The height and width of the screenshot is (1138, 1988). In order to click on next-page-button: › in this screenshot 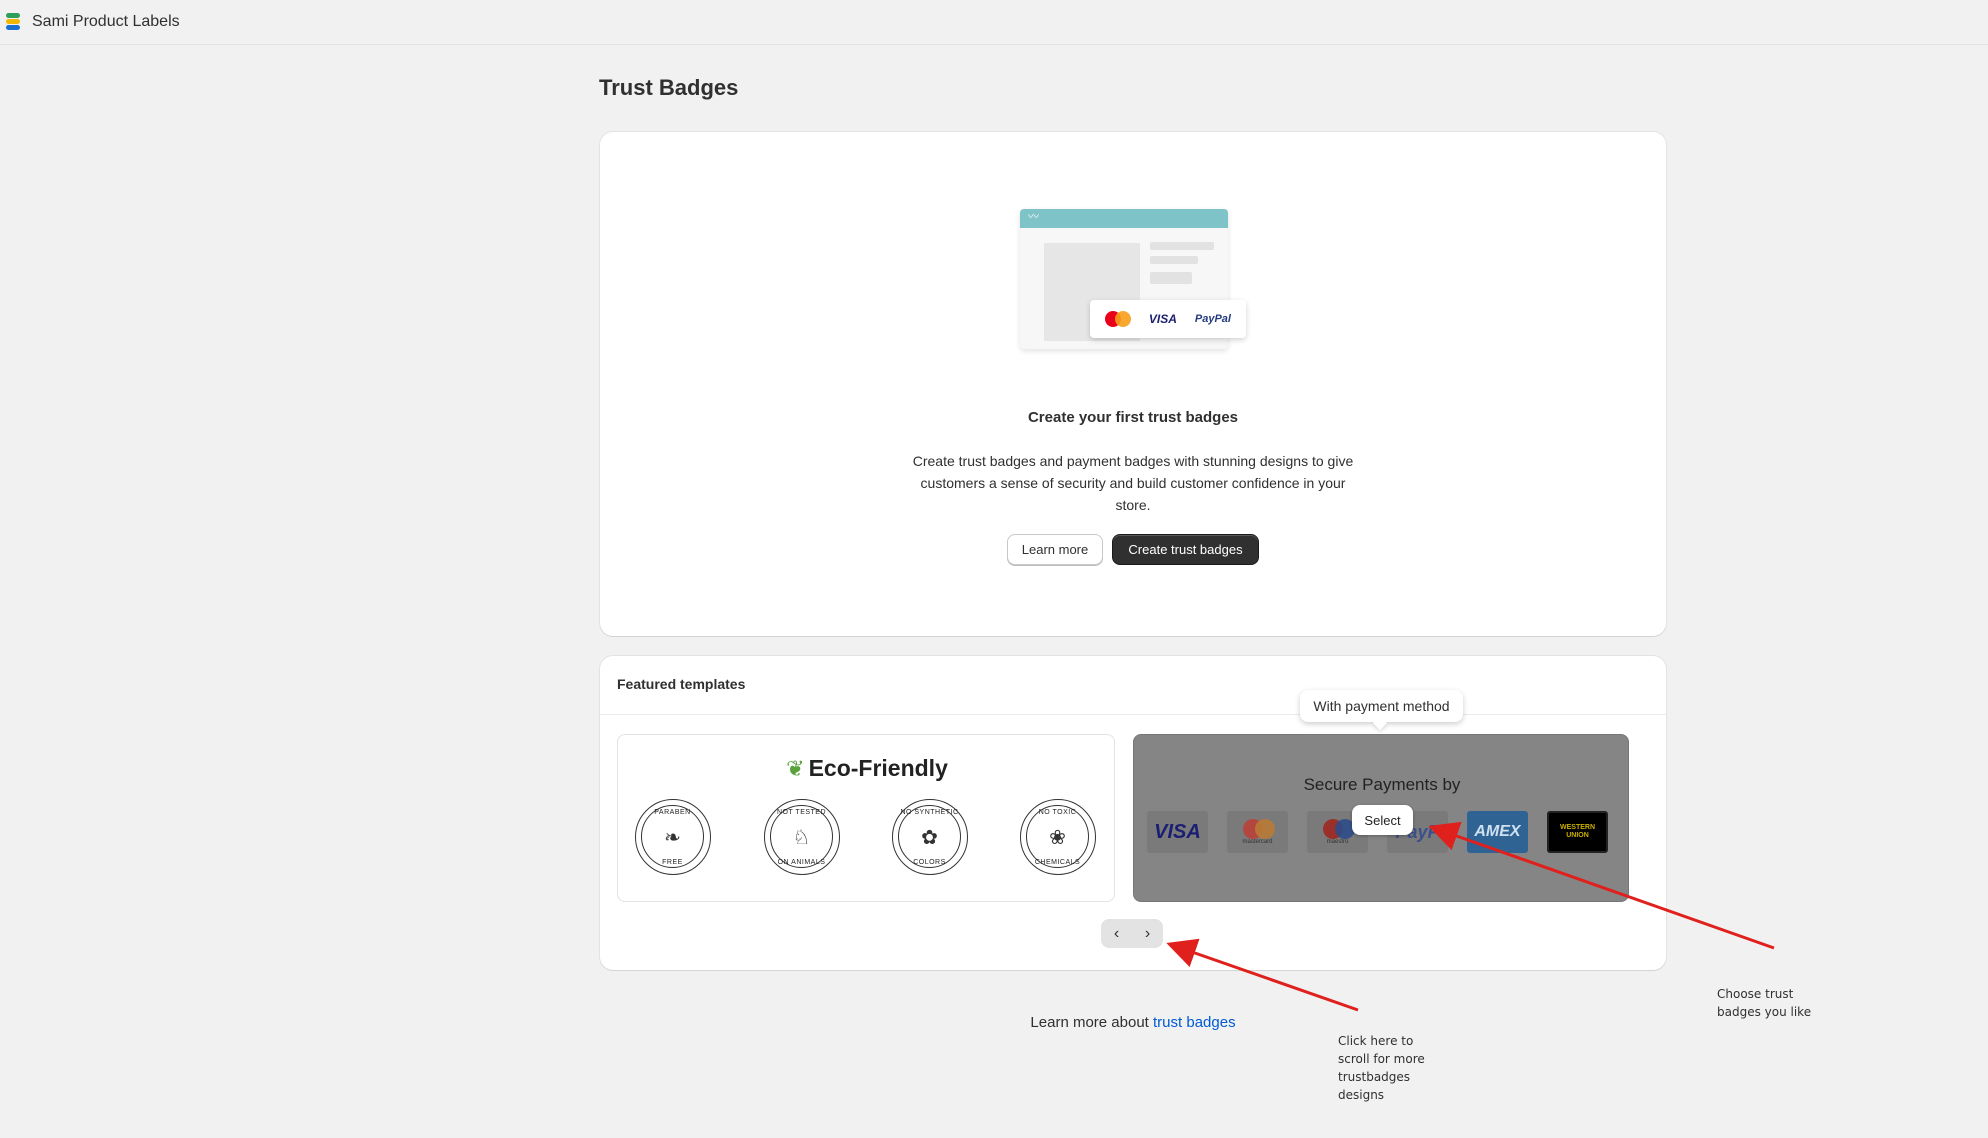, I will do `click(1147, 933)`.